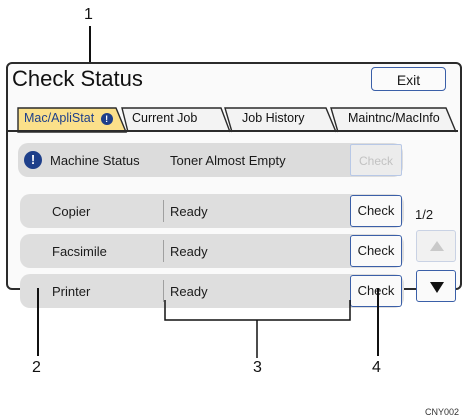 This screenshot has height=419, width=470. Describe the element at coordinates (257, 367) in the screenshot. I see `callout-3: 3` at that location.